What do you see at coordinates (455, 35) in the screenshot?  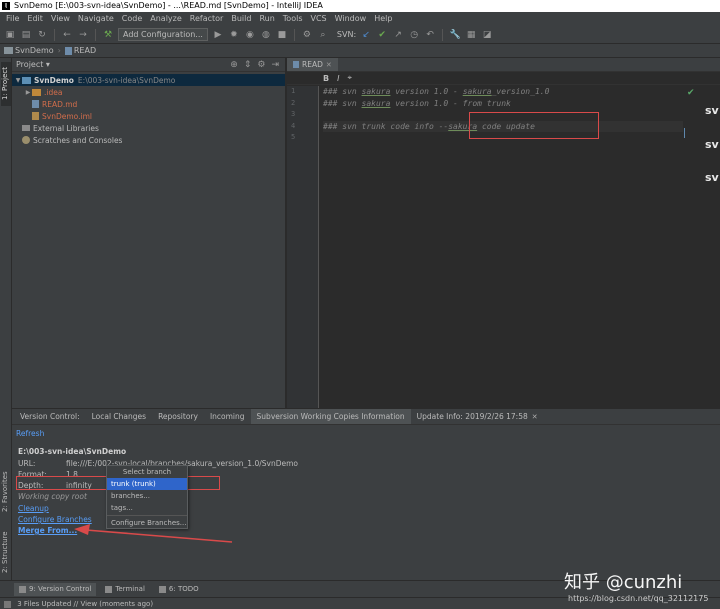 I see `wrench-icon: 🔧` at bounding box center [455, 35].